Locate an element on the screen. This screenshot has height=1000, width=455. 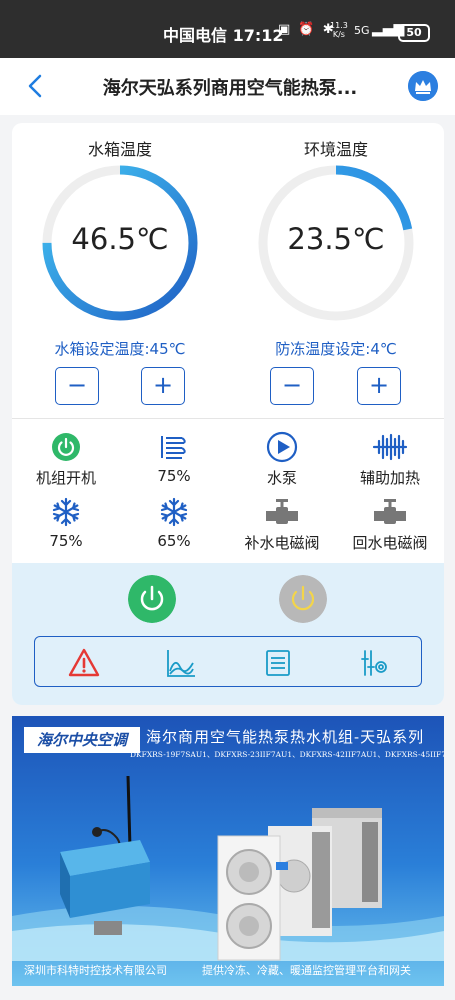
status-aux-heat: 辅助加热 is located at coordinates (390, 459).